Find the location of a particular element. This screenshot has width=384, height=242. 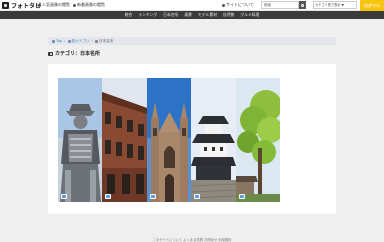

nav-item-gourmet: グルメ料理 is located at coordinates (249, 15).